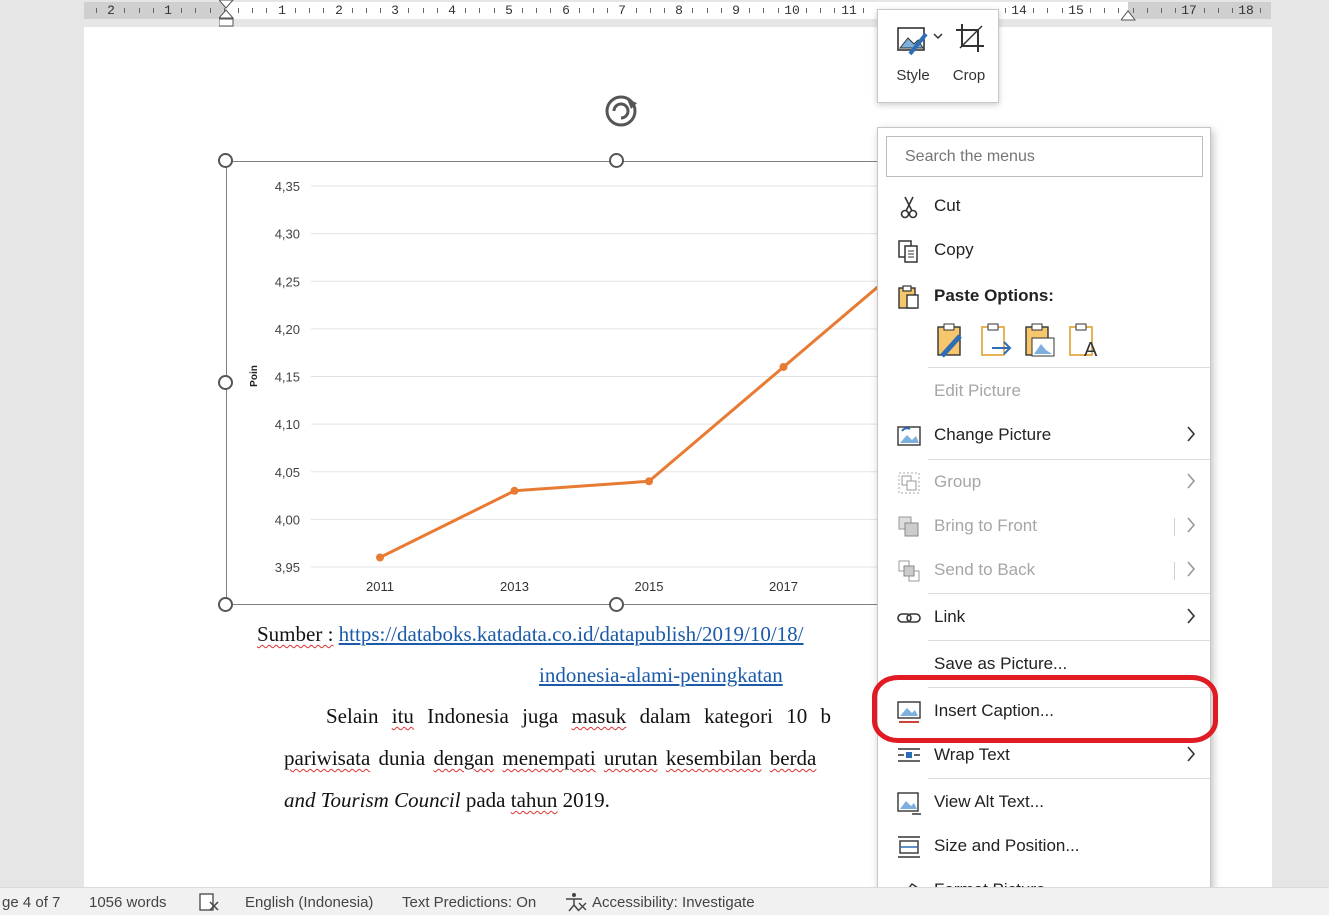  I want to click on svg-text: A, so click(1091, 349).